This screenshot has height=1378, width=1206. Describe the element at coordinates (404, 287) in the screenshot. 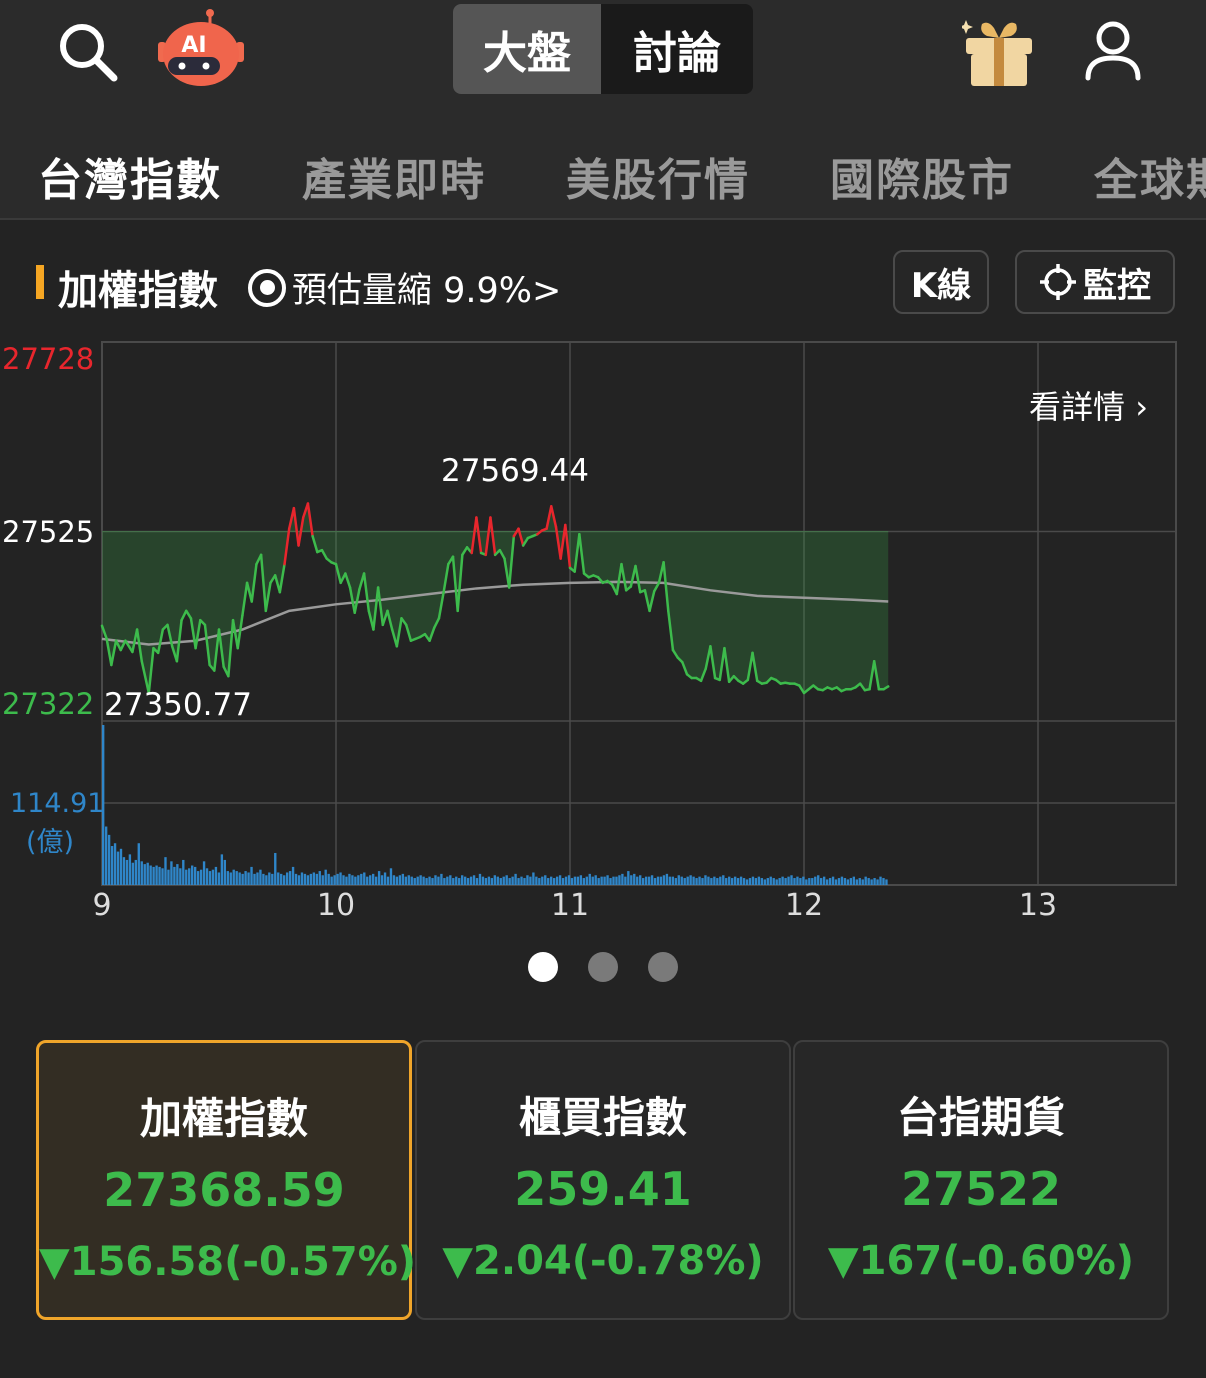

I see `volume-estimate-link: 預估量縮 9.9%>` at that location.